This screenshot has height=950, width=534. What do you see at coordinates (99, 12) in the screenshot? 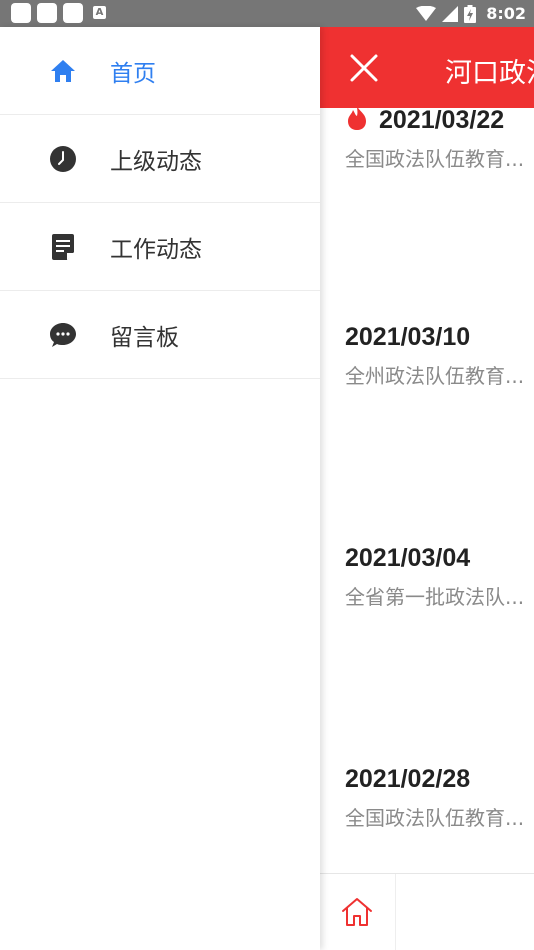
I see `a-icon: A` at bounding box center [99, 12].